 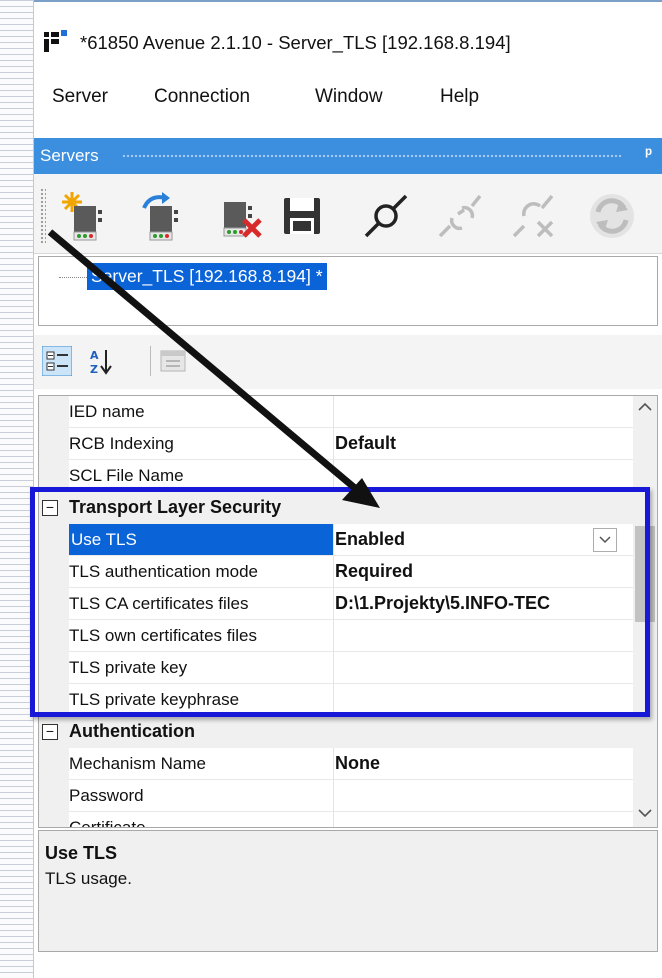 What do you see at coordinates (645, 407) in the screenshot?
I see `scroll-up-icon` at bounding box center [645, 407].